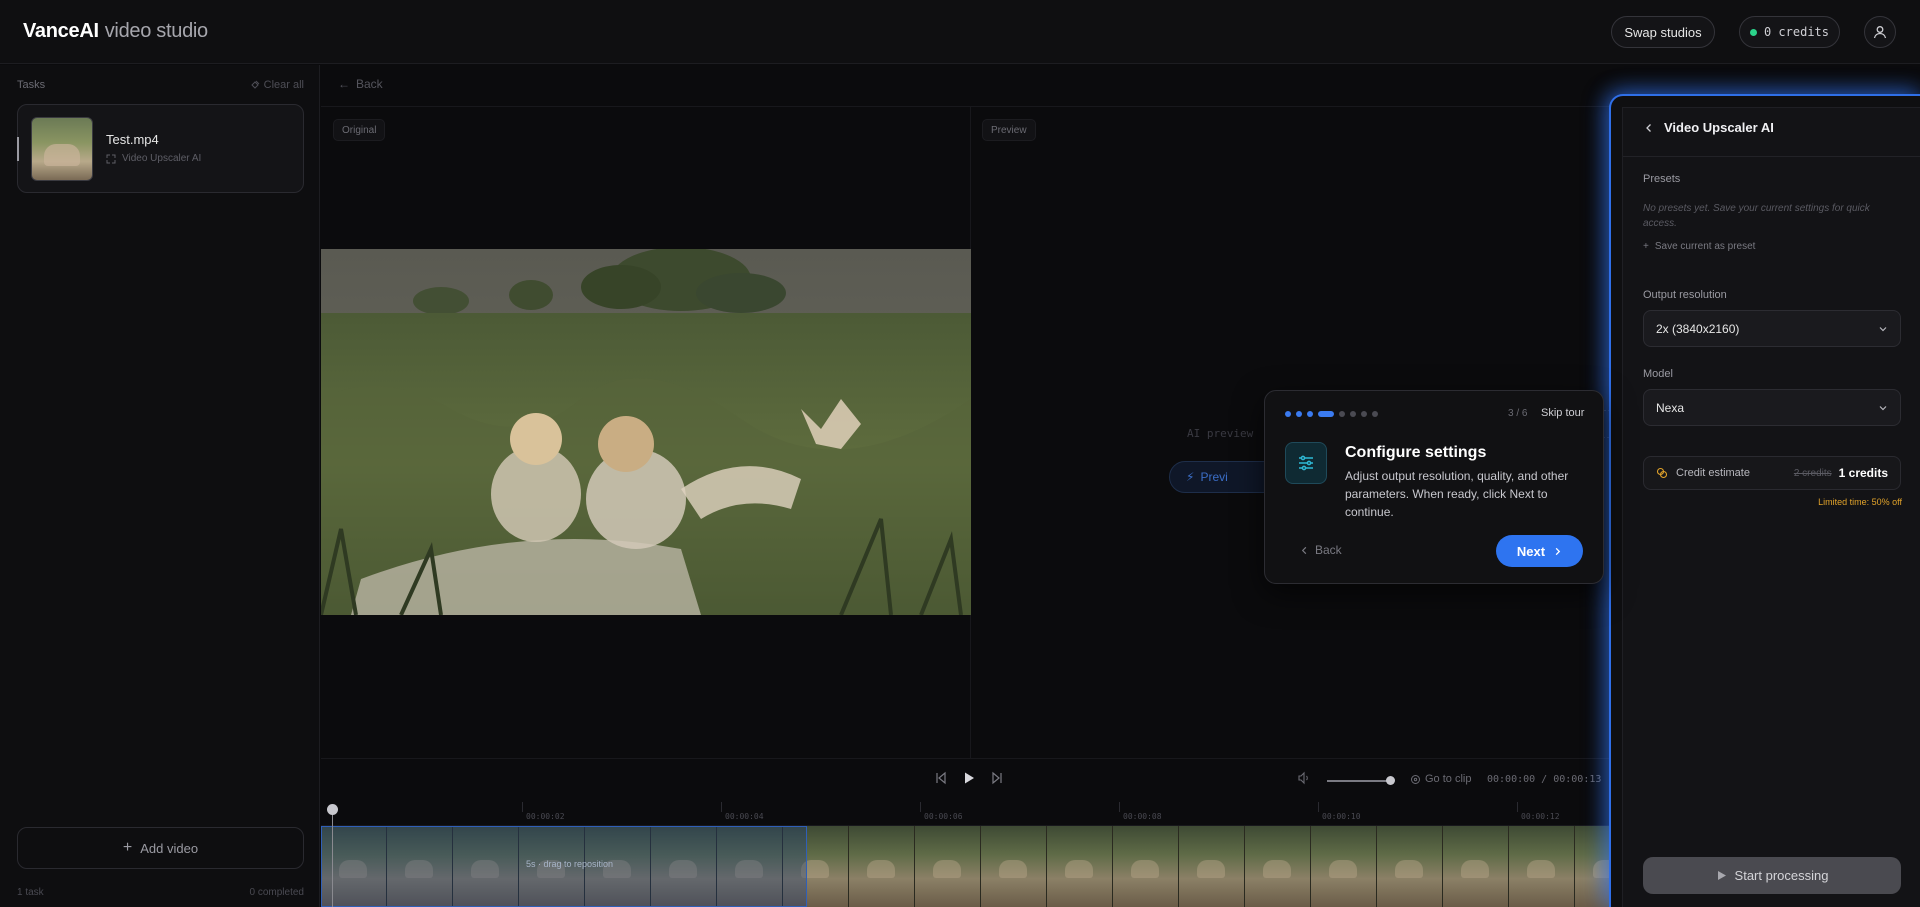  Describe the element at coordinates (344, 84) in the screenshot. I see `arrow-left-icon: ←` at that location.